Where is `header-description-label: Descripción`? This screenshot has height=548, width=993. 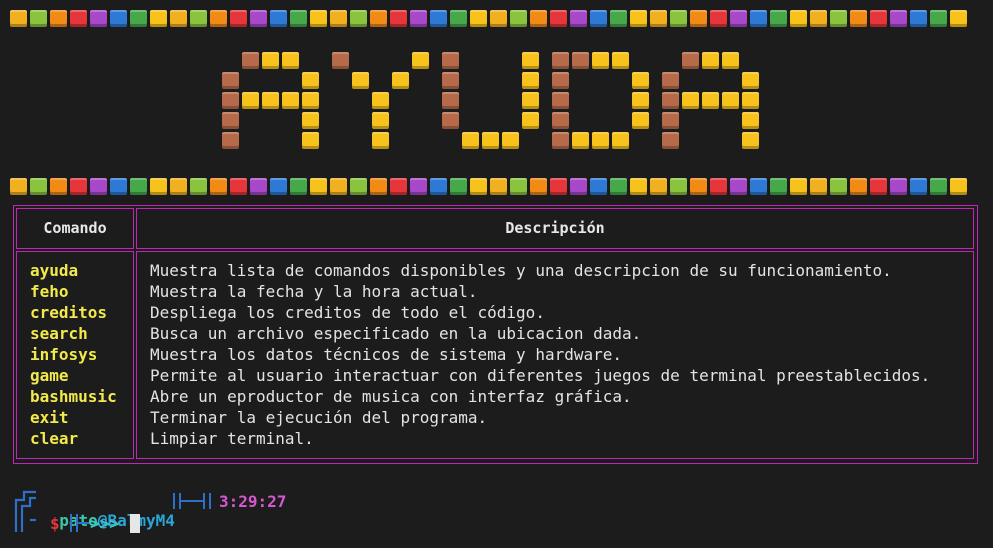 header-description-label: Descripción is located at coordinates (555, 228).